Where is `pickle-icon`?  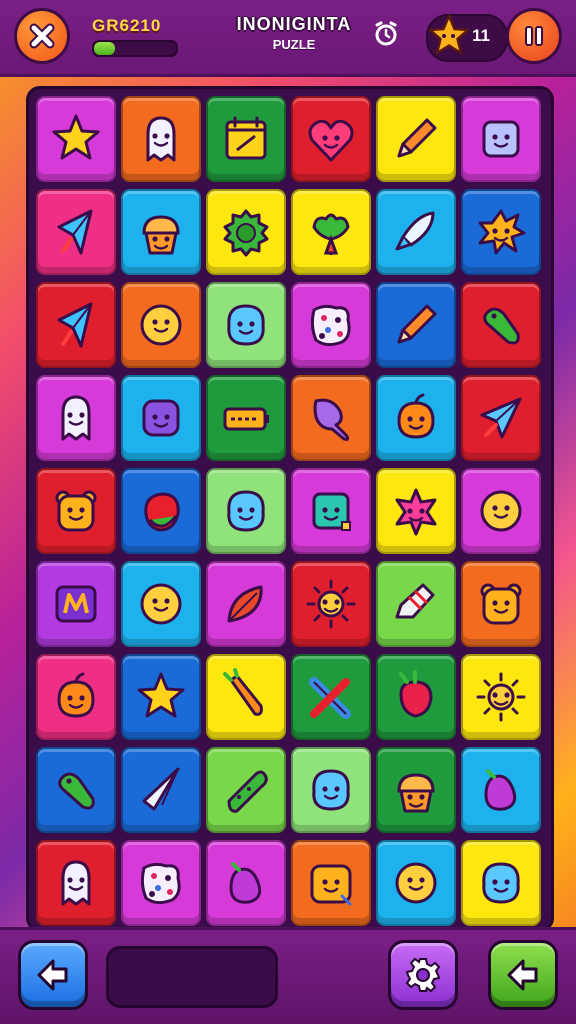 pickle-icon is located at coordinates (76, 791).